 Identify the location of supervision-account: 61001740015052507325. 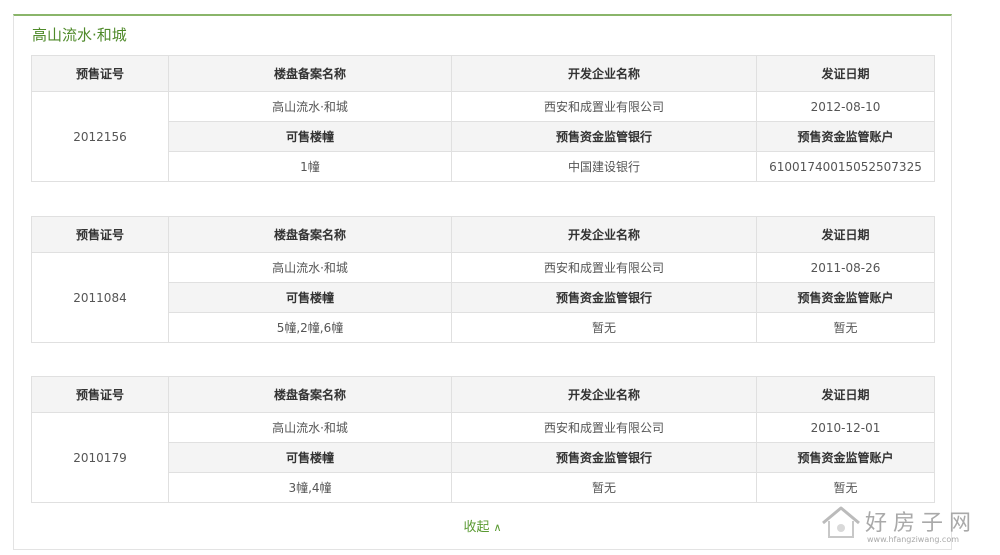
(845, 166).